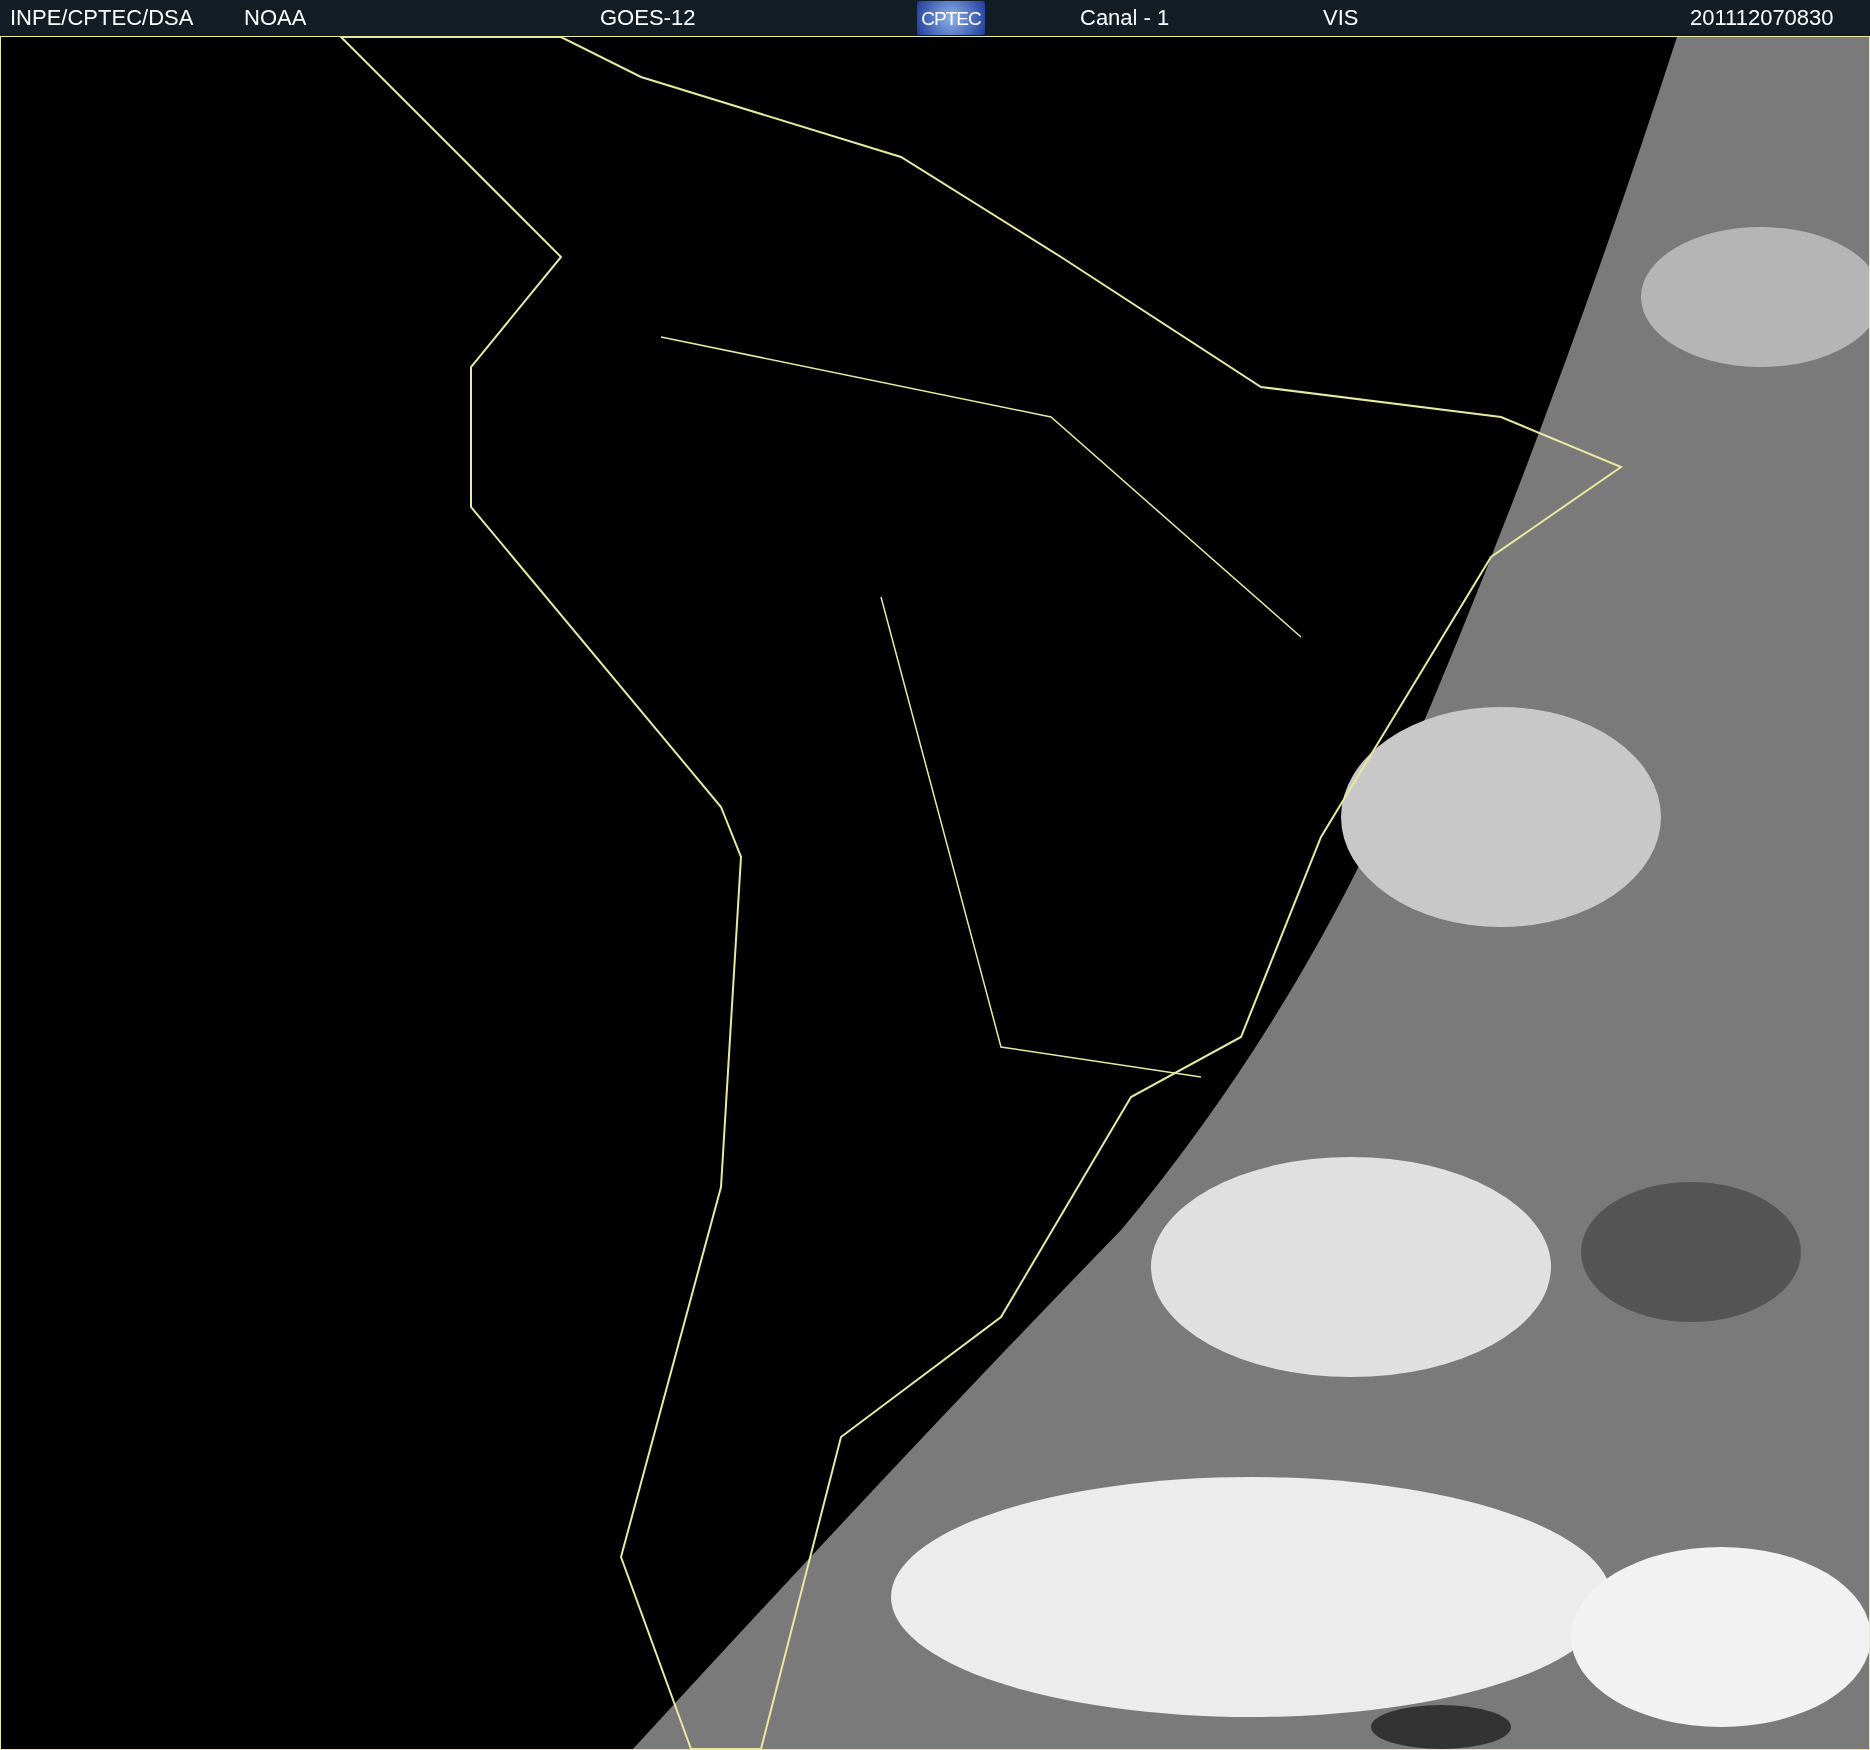 The image size is (1870, 1750). I want to click on band-label: VIS, so click(1341, 18).